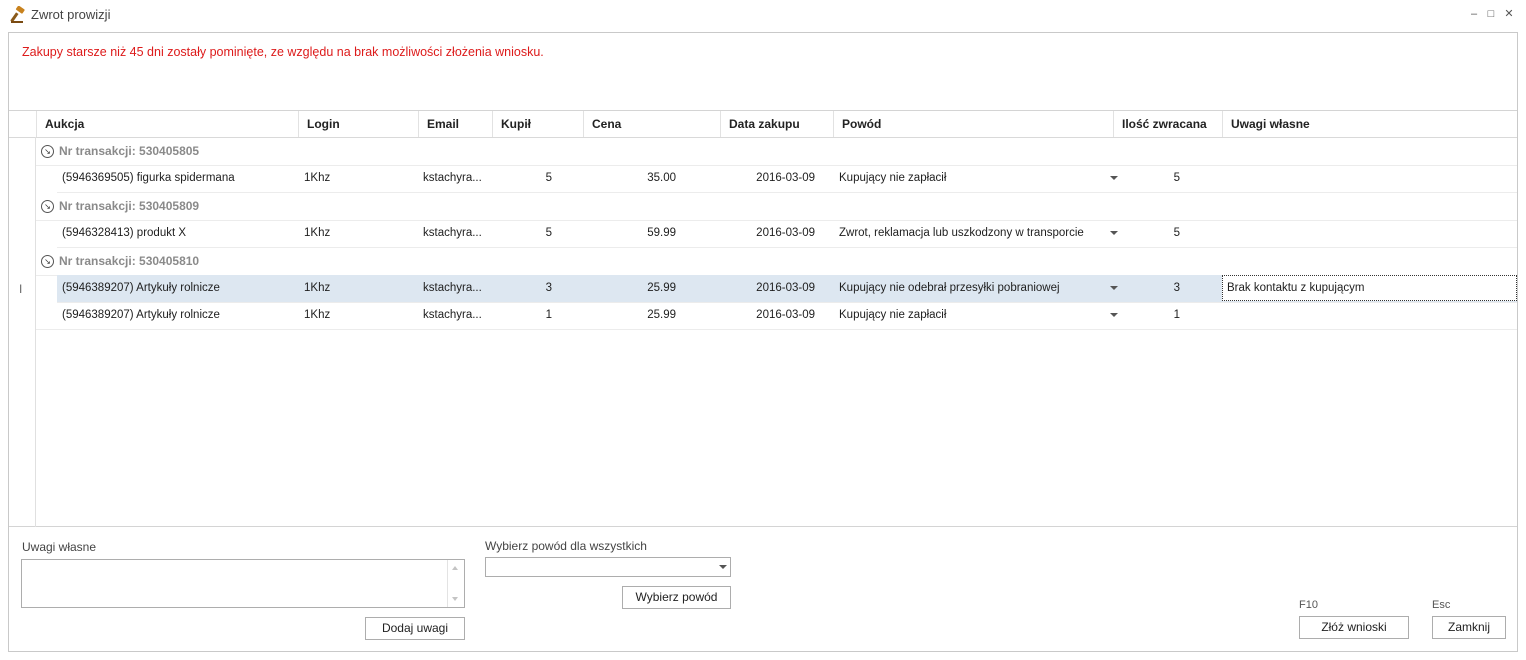  I want to click on uwagi-textarea, so click(243, 583).